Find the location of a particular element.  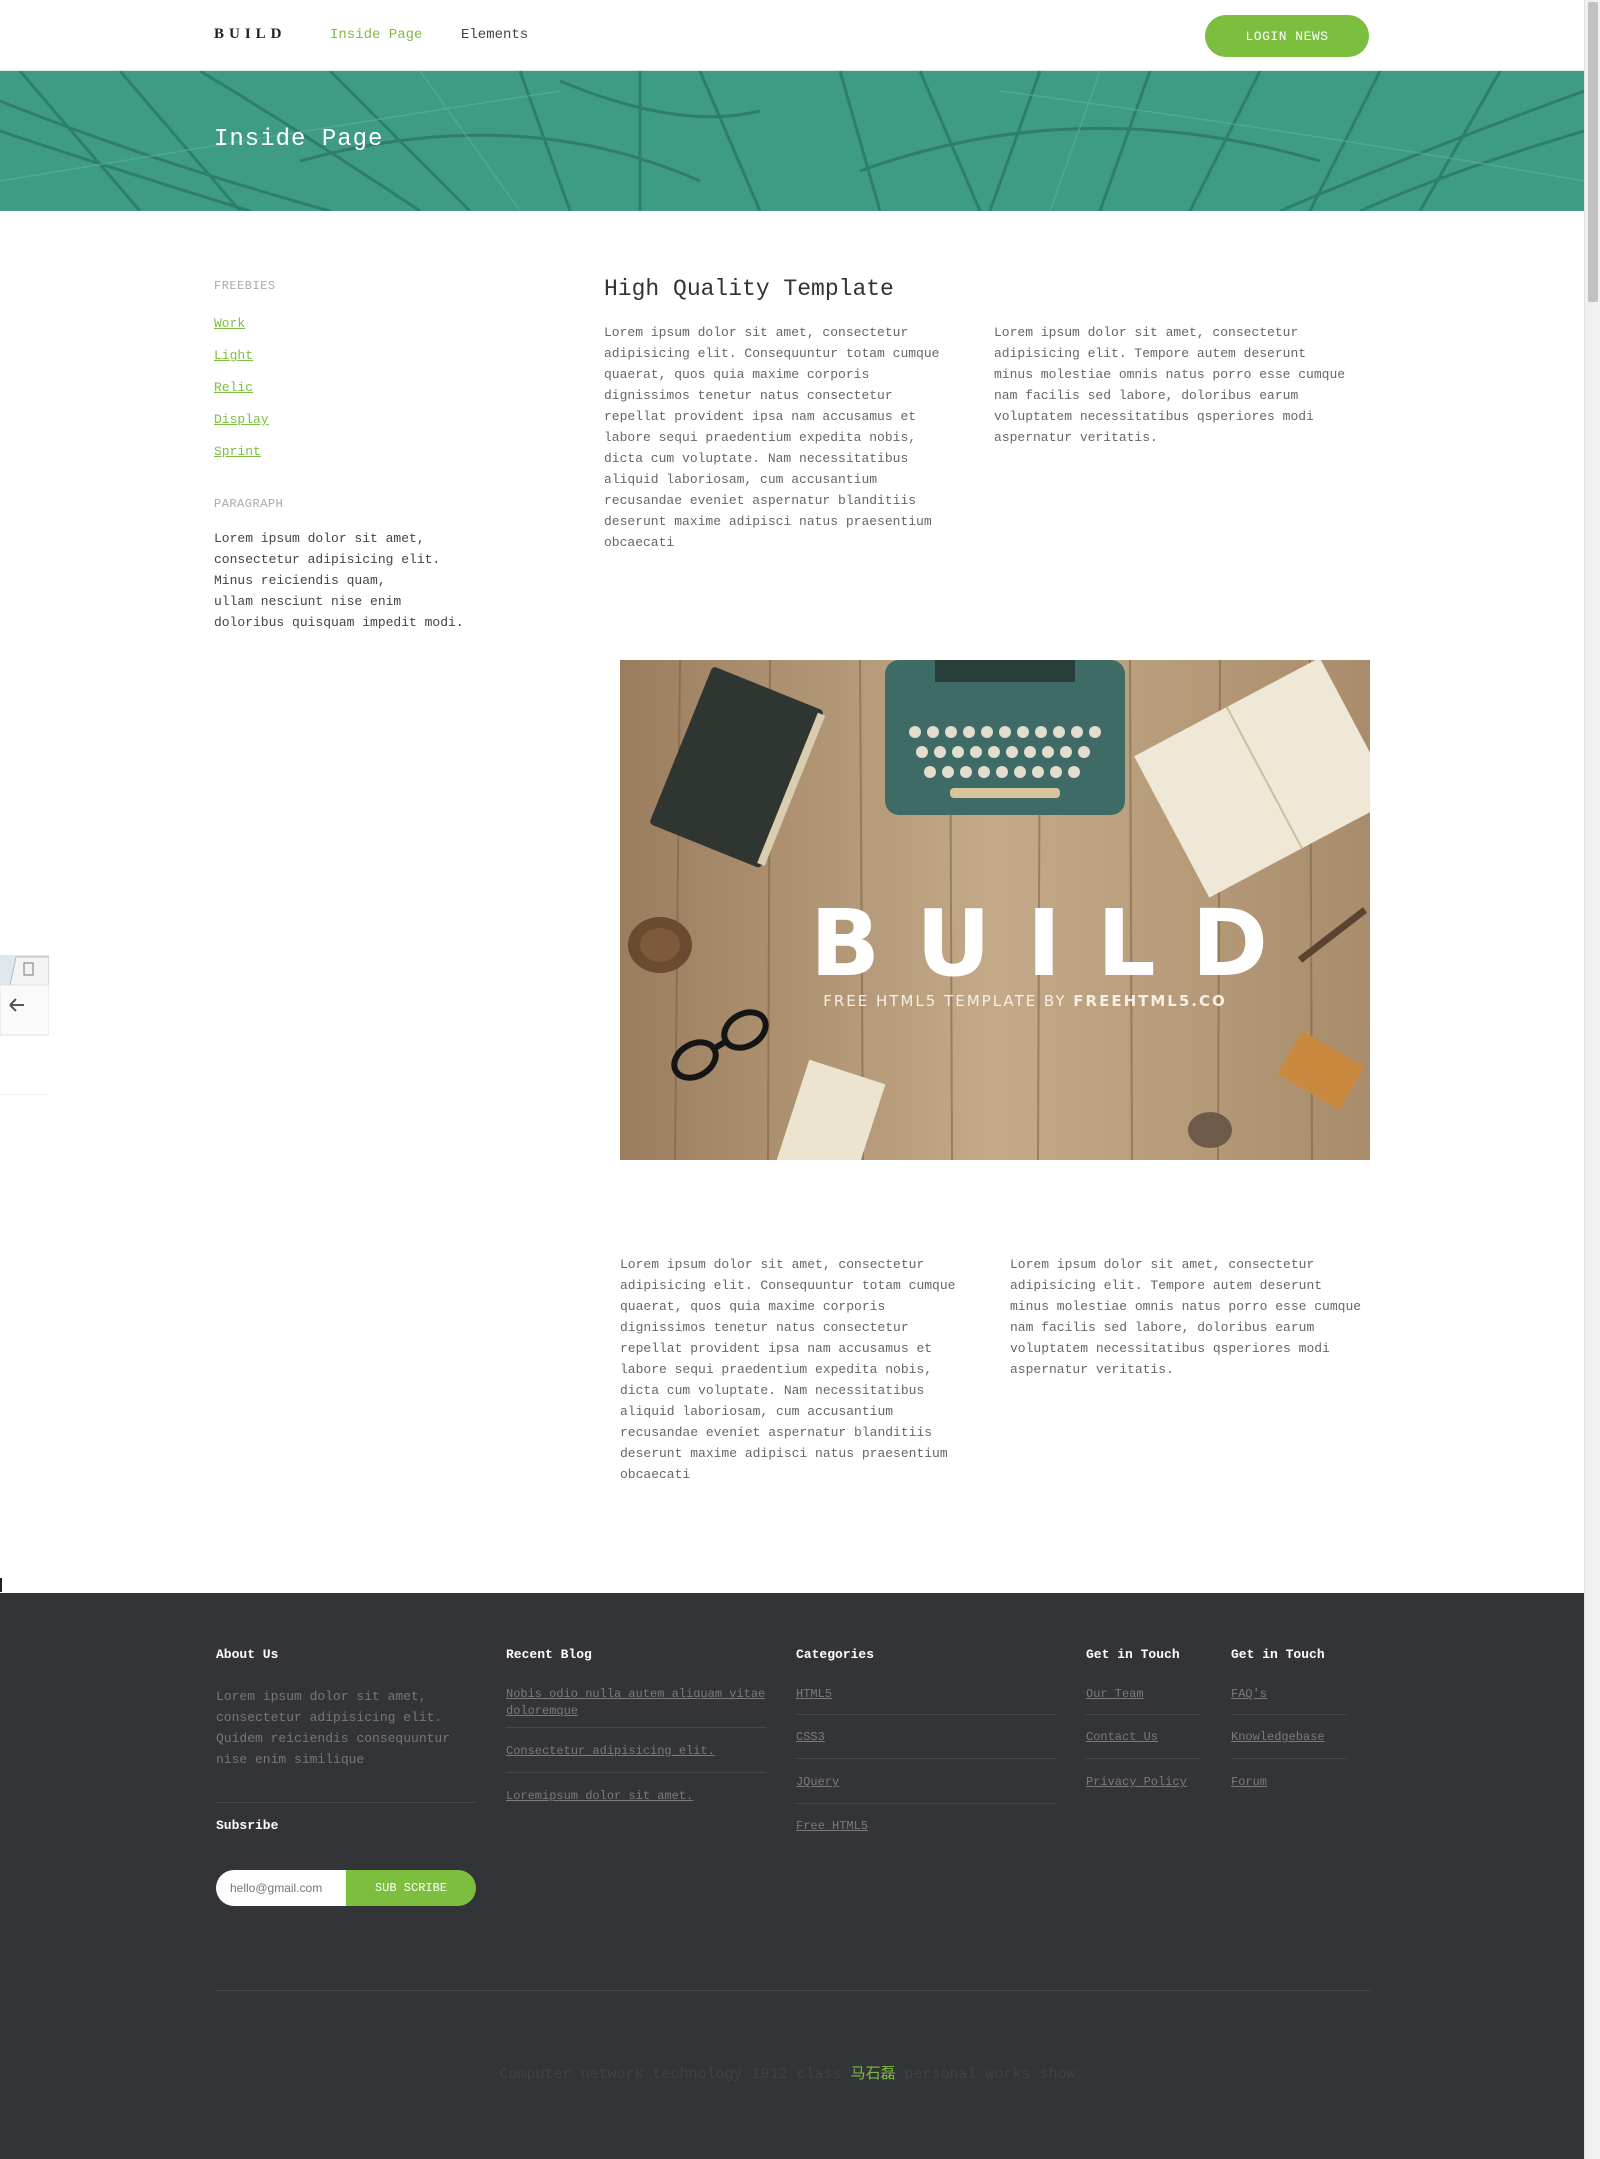

image-subtitle-text: FREE HTML5 TEMPLATE BY is located at coordinates (948, 1001).